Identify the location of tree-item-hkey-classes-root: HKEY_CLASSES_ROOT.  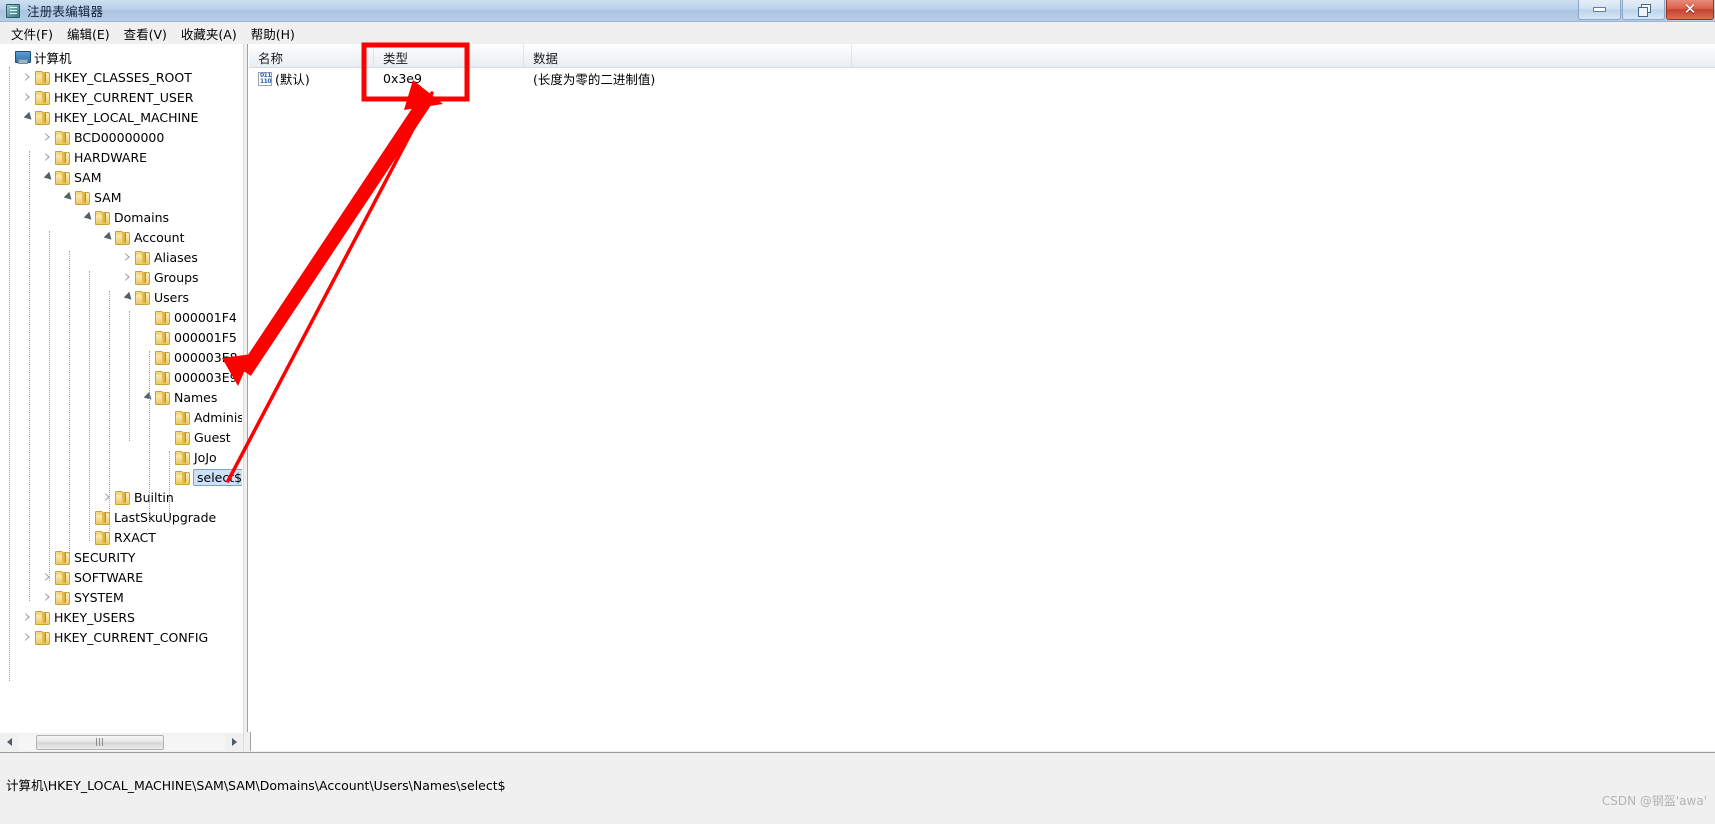
(121, 77).